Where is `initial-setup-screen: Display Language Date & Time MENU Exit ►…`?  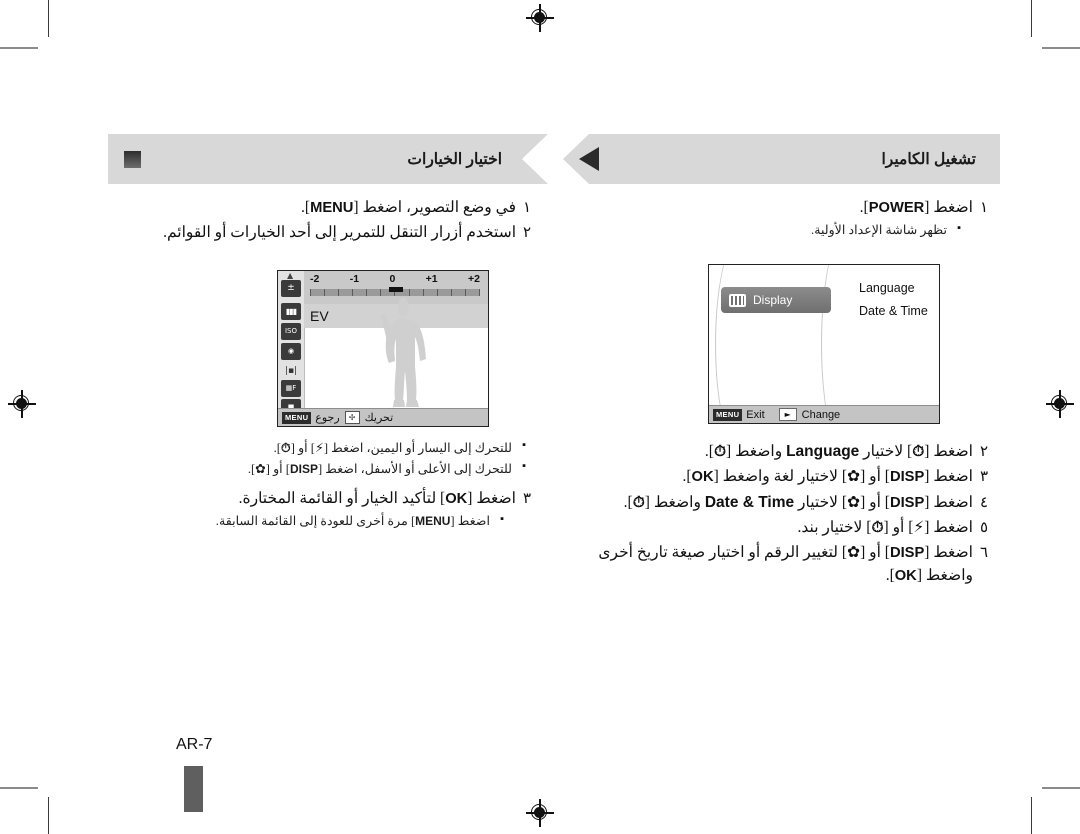
initial-setup-screen: Display Language Date & Time MENU Exit ►… is located at coordinates (824, 344).